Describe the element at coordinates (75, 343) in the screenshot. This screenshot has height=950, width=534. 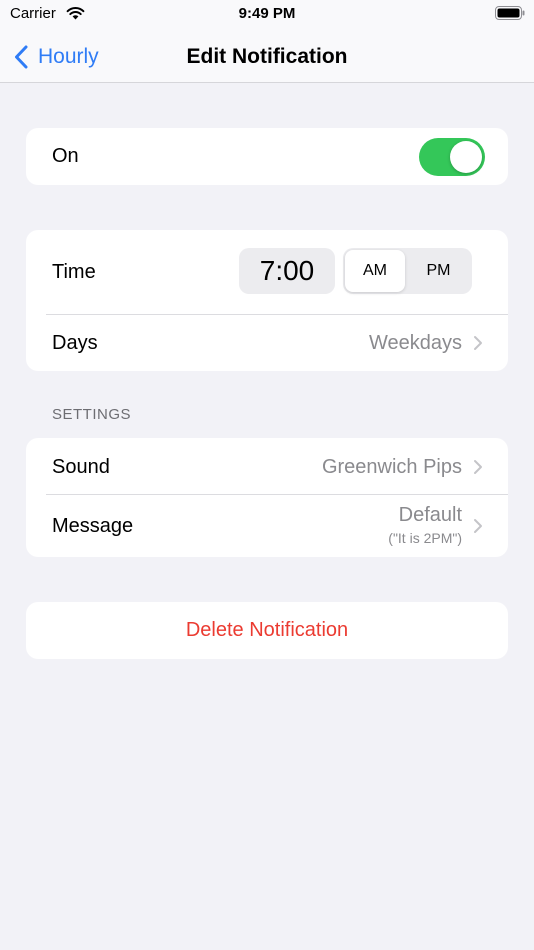
I see `days-label: Days` at that location.